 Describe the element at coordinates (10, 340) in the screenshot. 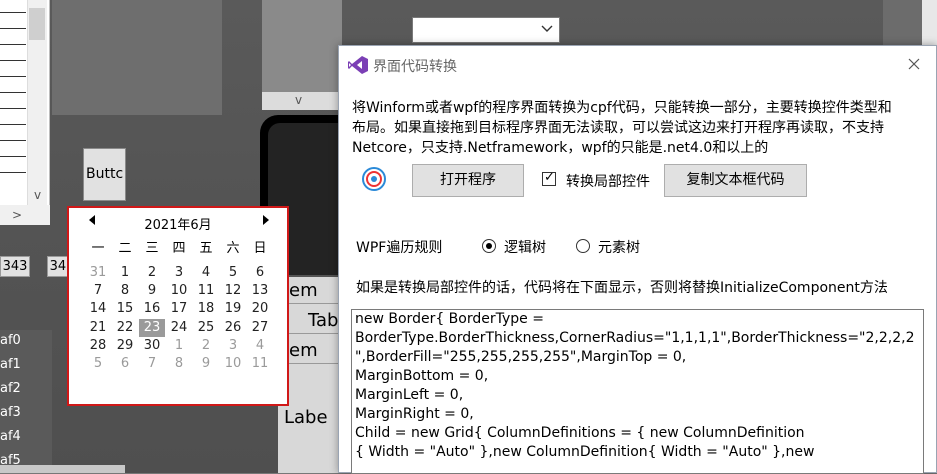

I see `list-item: af0` at that location.